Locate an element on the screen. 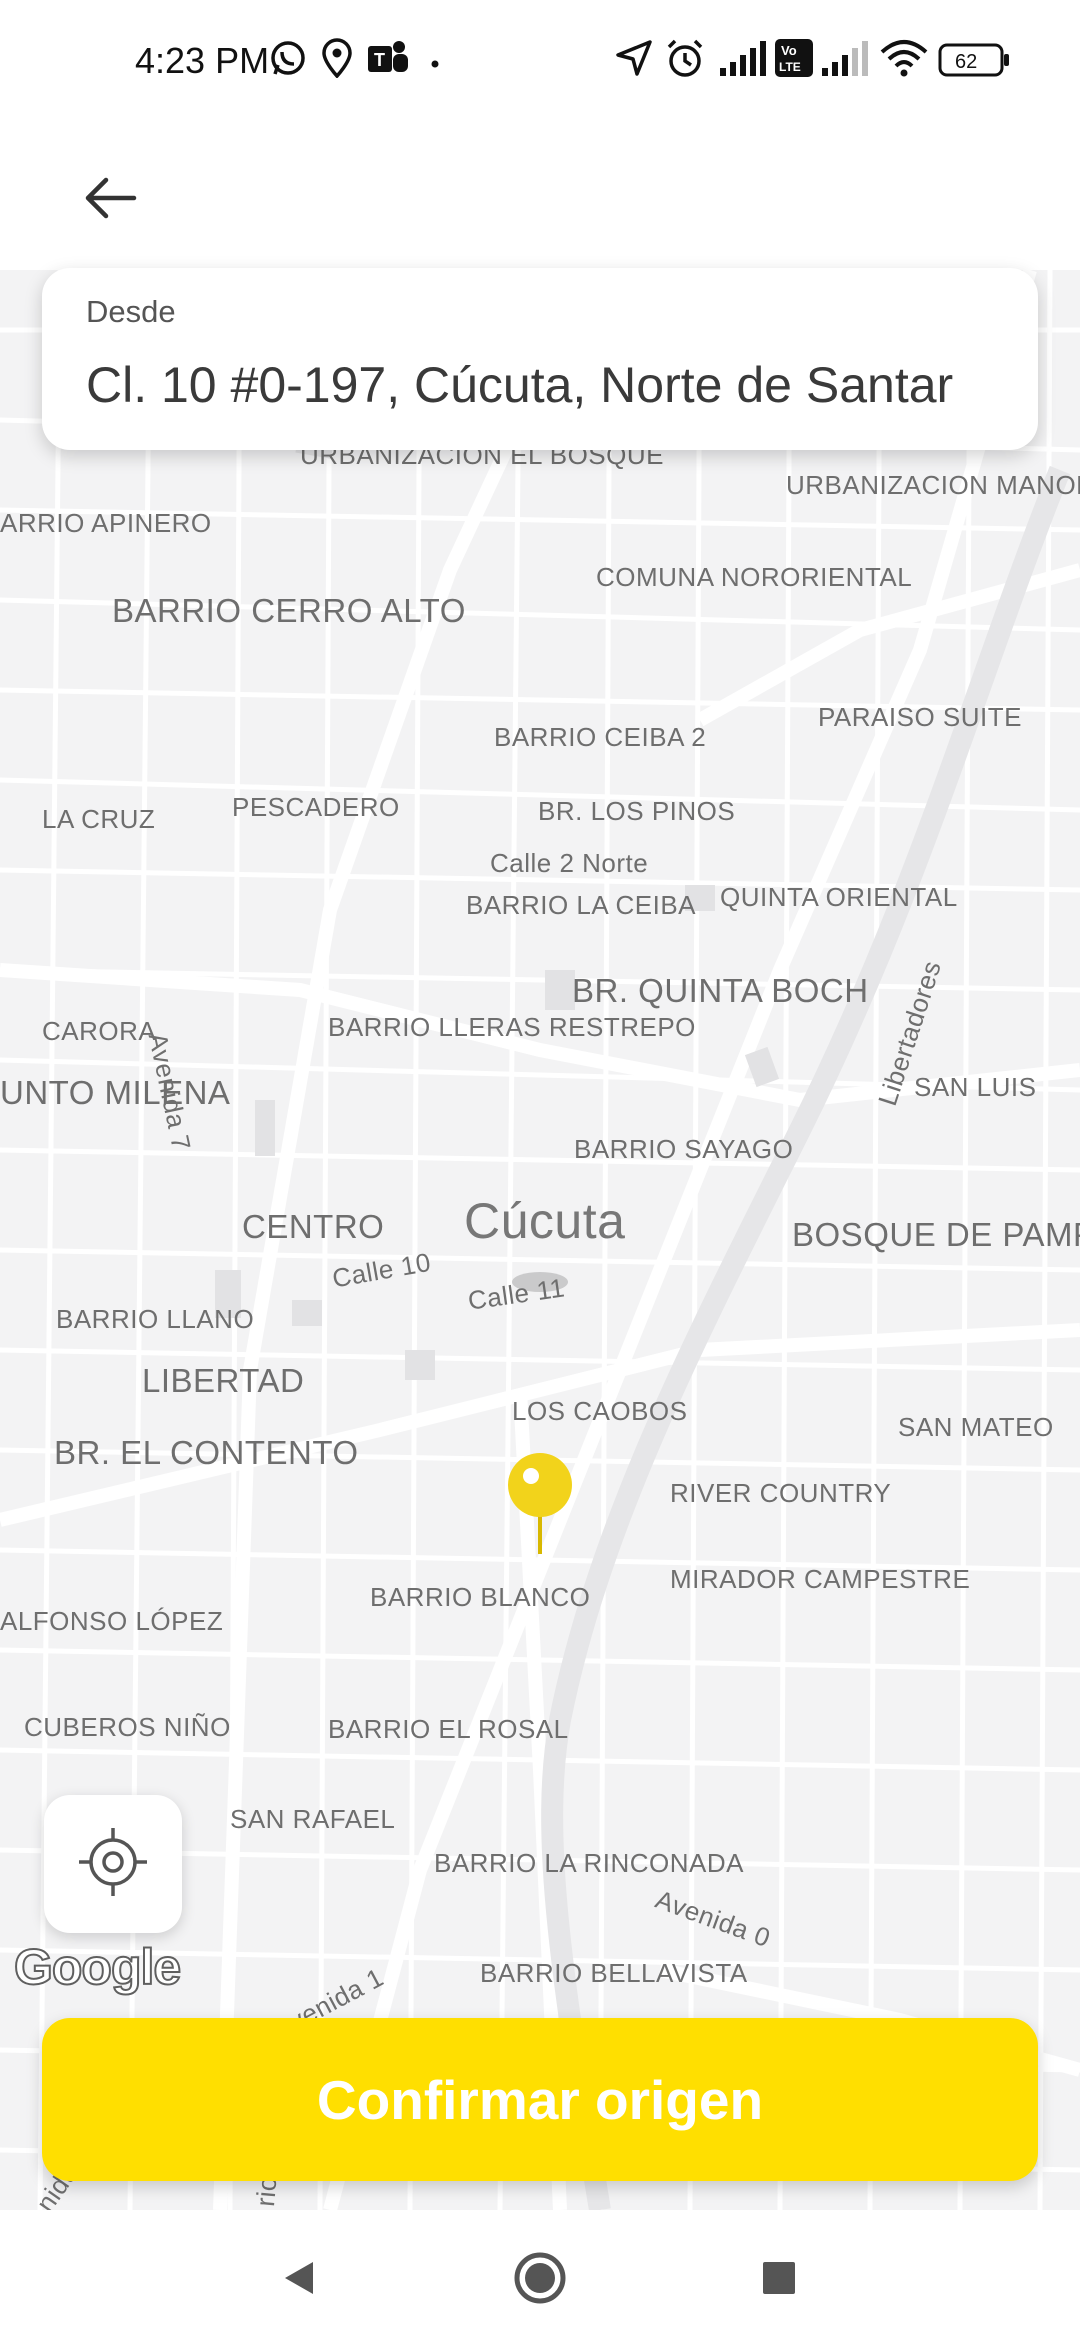 The width and height of the screenshot is (1080, 2340). volte-icon: Vo LTE is located at coordinates (794, 60).